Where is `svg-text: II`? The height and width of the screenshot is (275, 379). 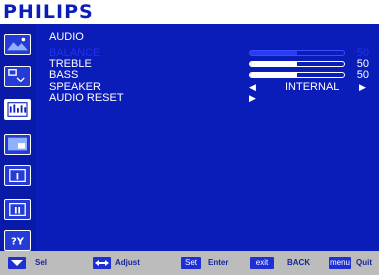 svg-text: II is located at coordinates (17, 212).